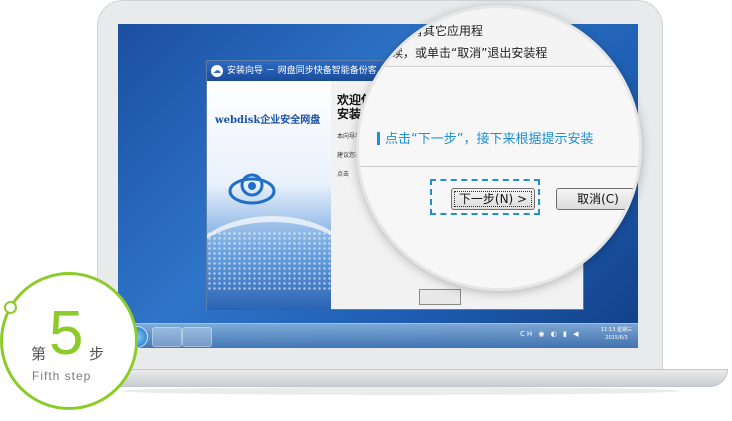  I want to click on step-number: 5, so click(66, 333).